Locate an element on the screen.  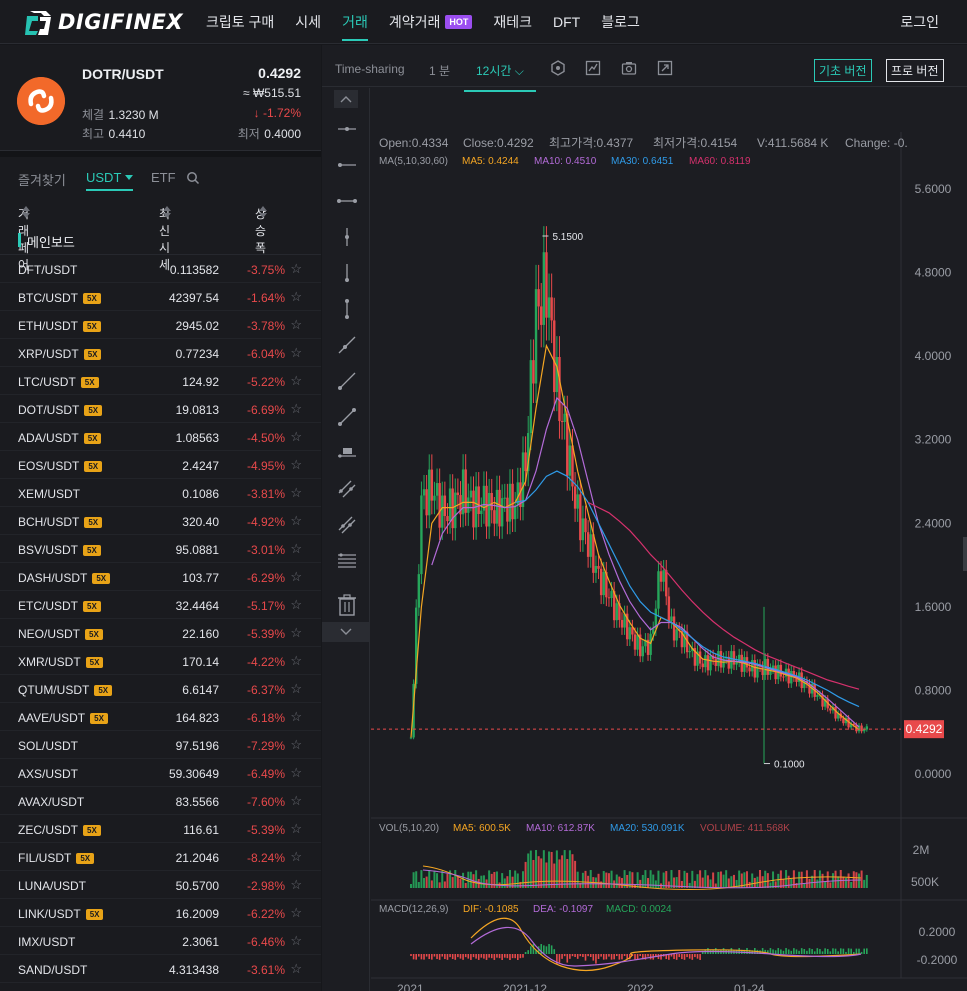
trend-ray-icon is located at coordinates (347, 345).